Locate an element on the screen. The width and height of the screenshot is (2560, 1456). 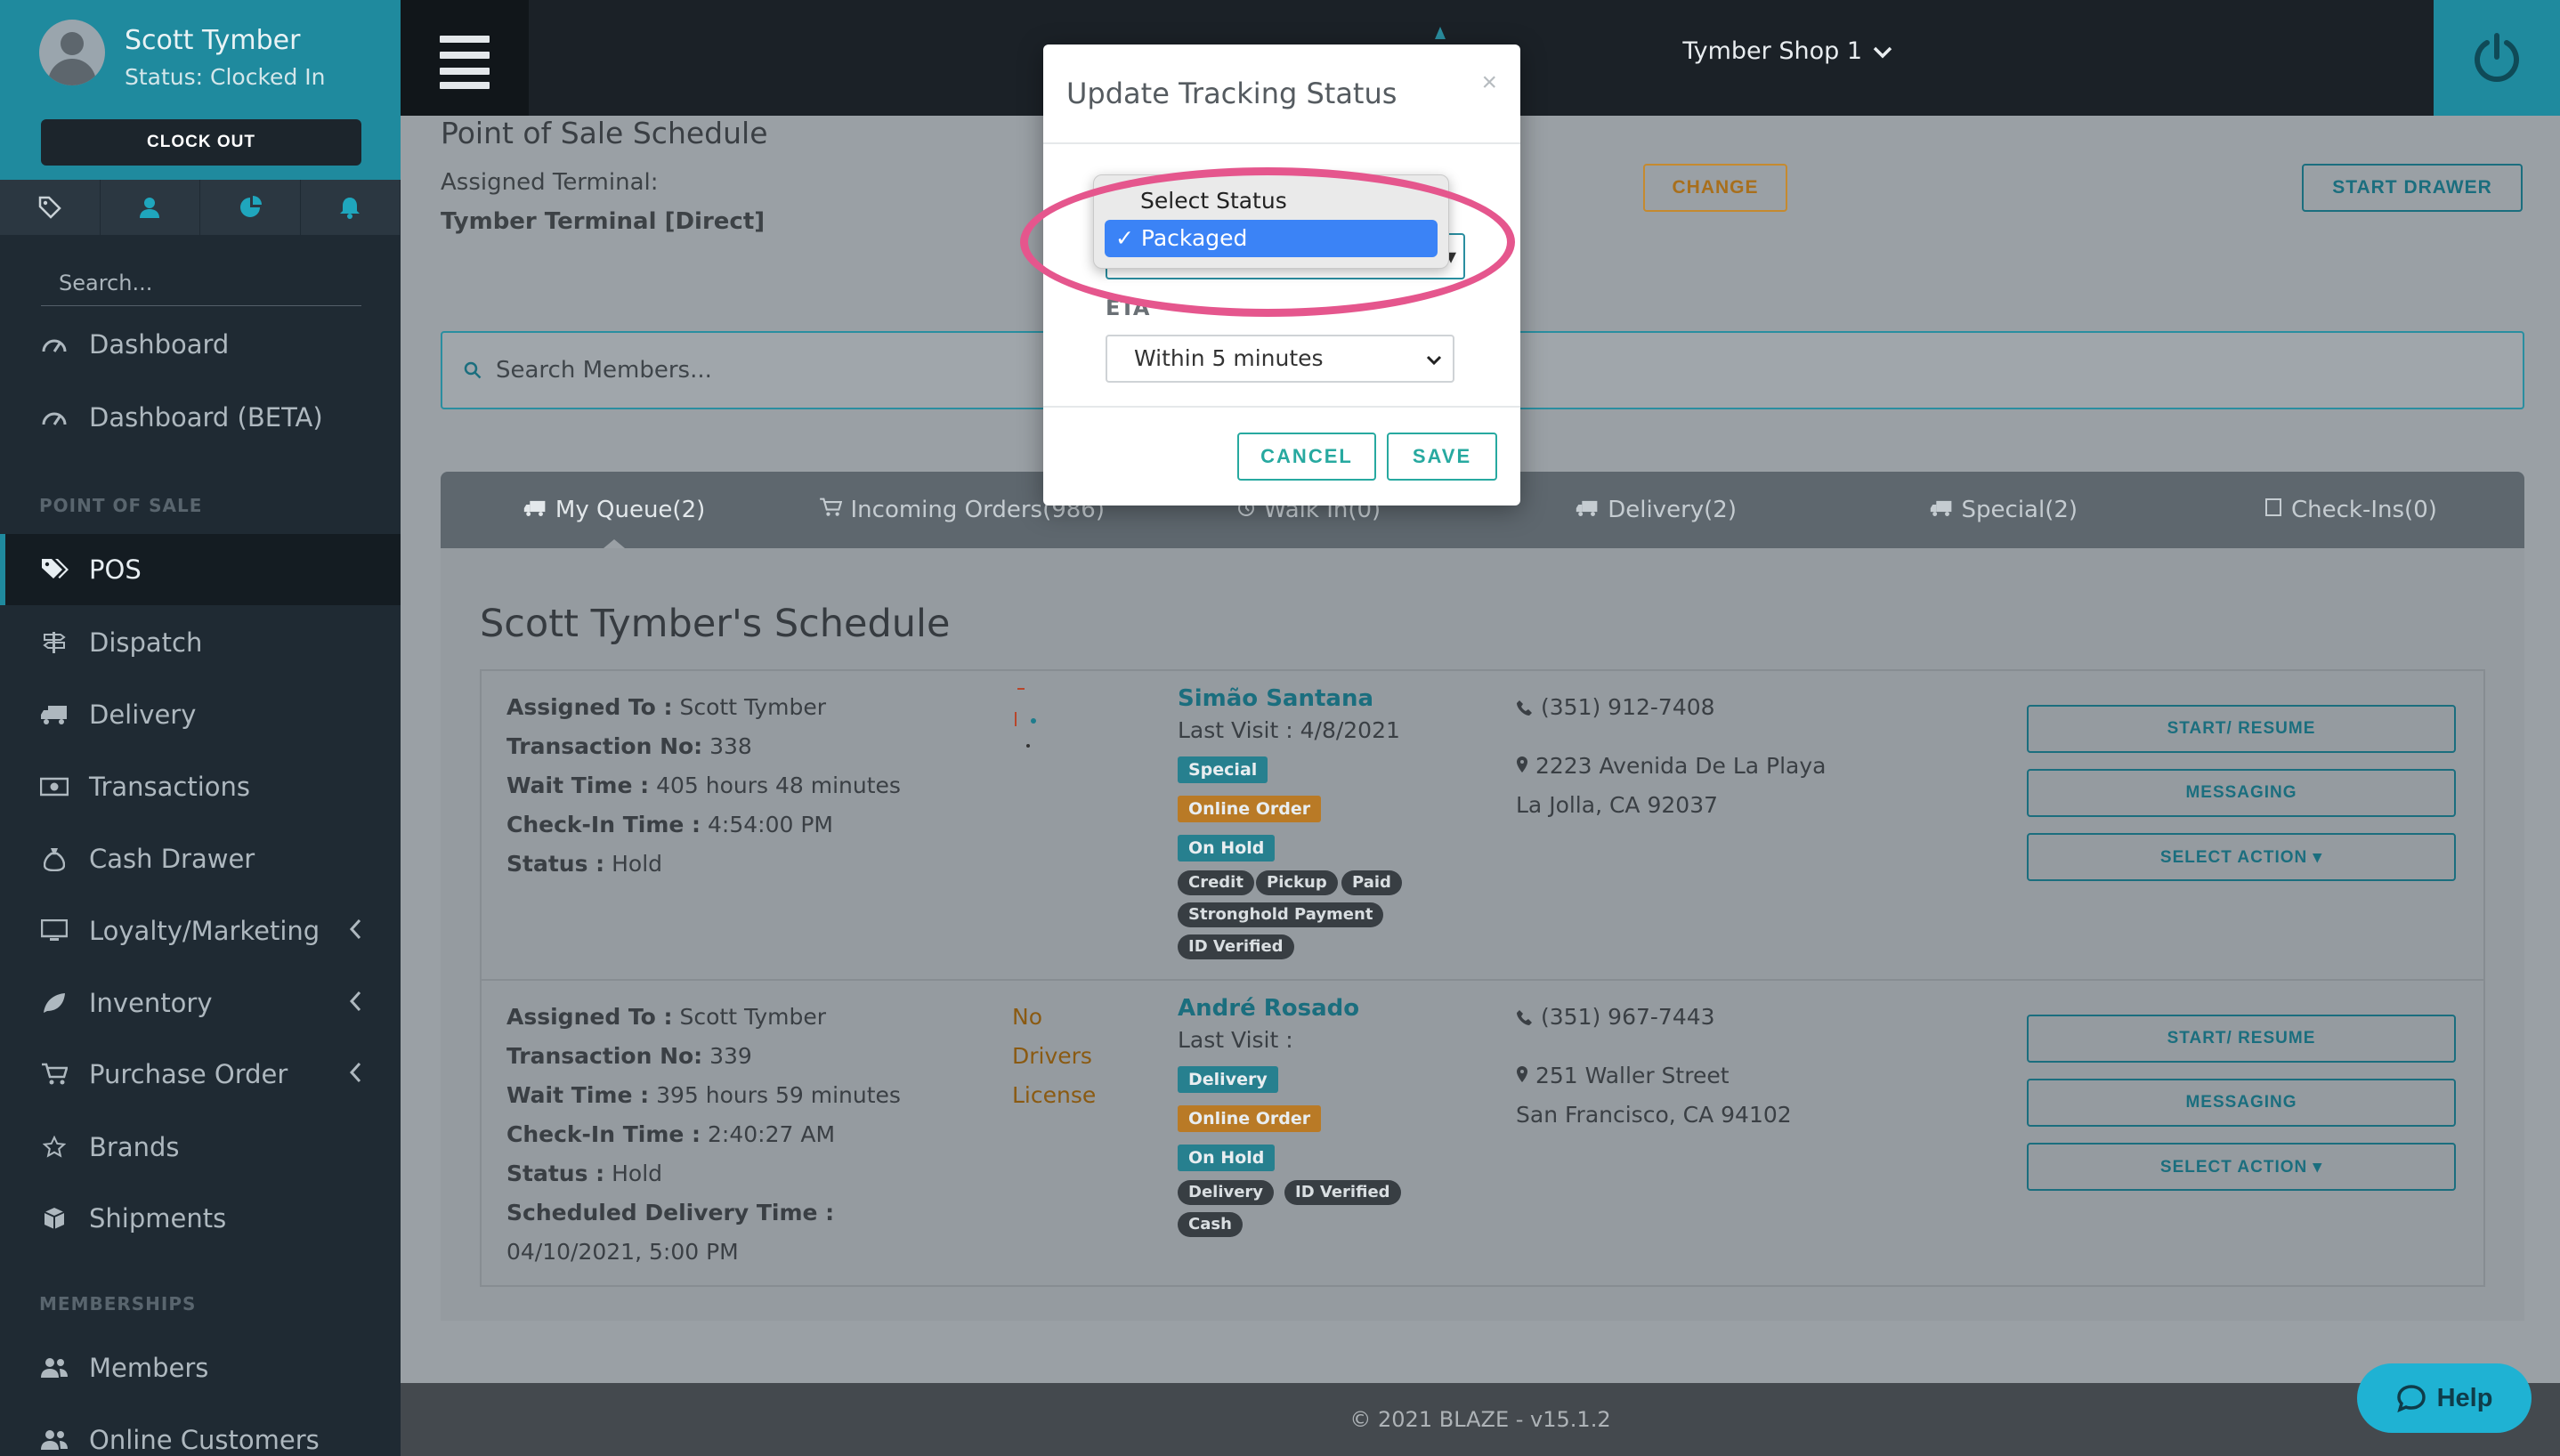
status-dropdown-menu: Select Status ✓ Packaged is located at coordinates (1271, 221).